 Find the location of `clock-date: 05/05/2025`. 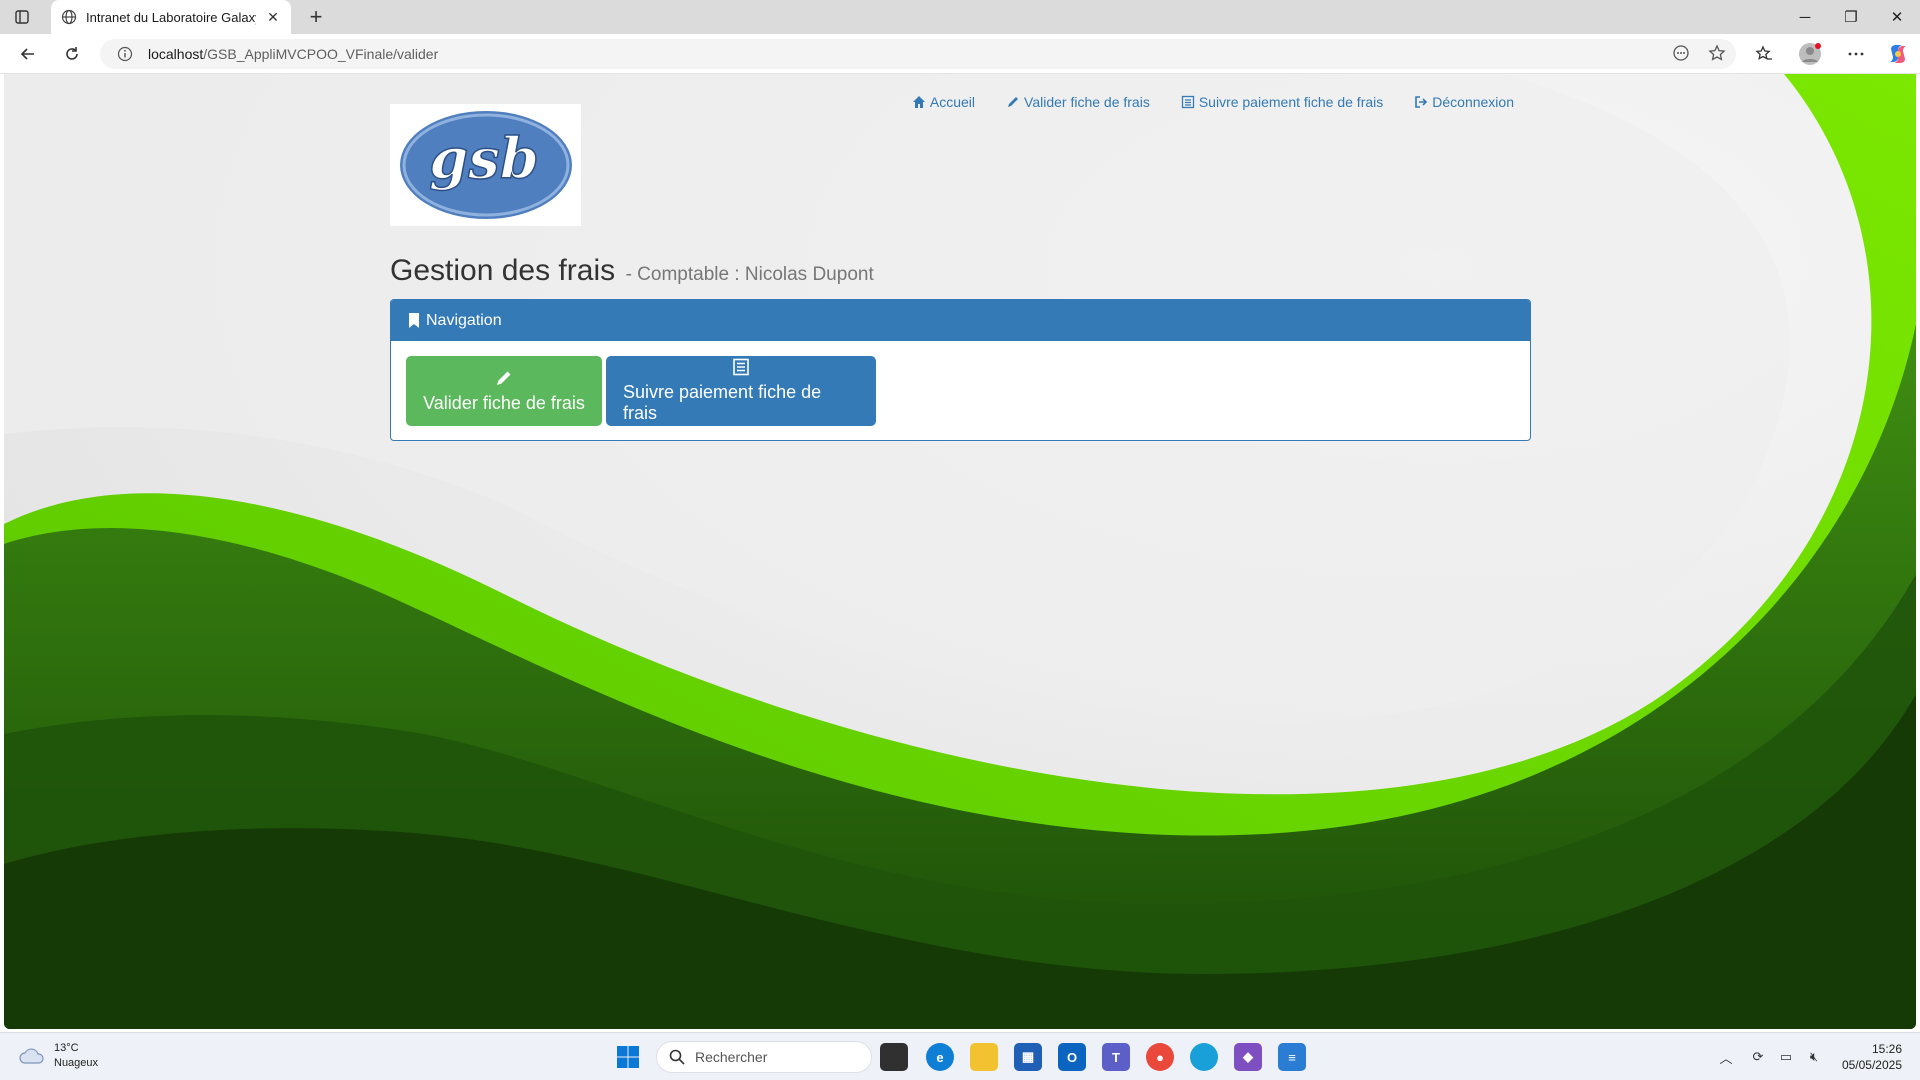

clock-date: 05/05/2025 is located at coordinates (1871, 1065).